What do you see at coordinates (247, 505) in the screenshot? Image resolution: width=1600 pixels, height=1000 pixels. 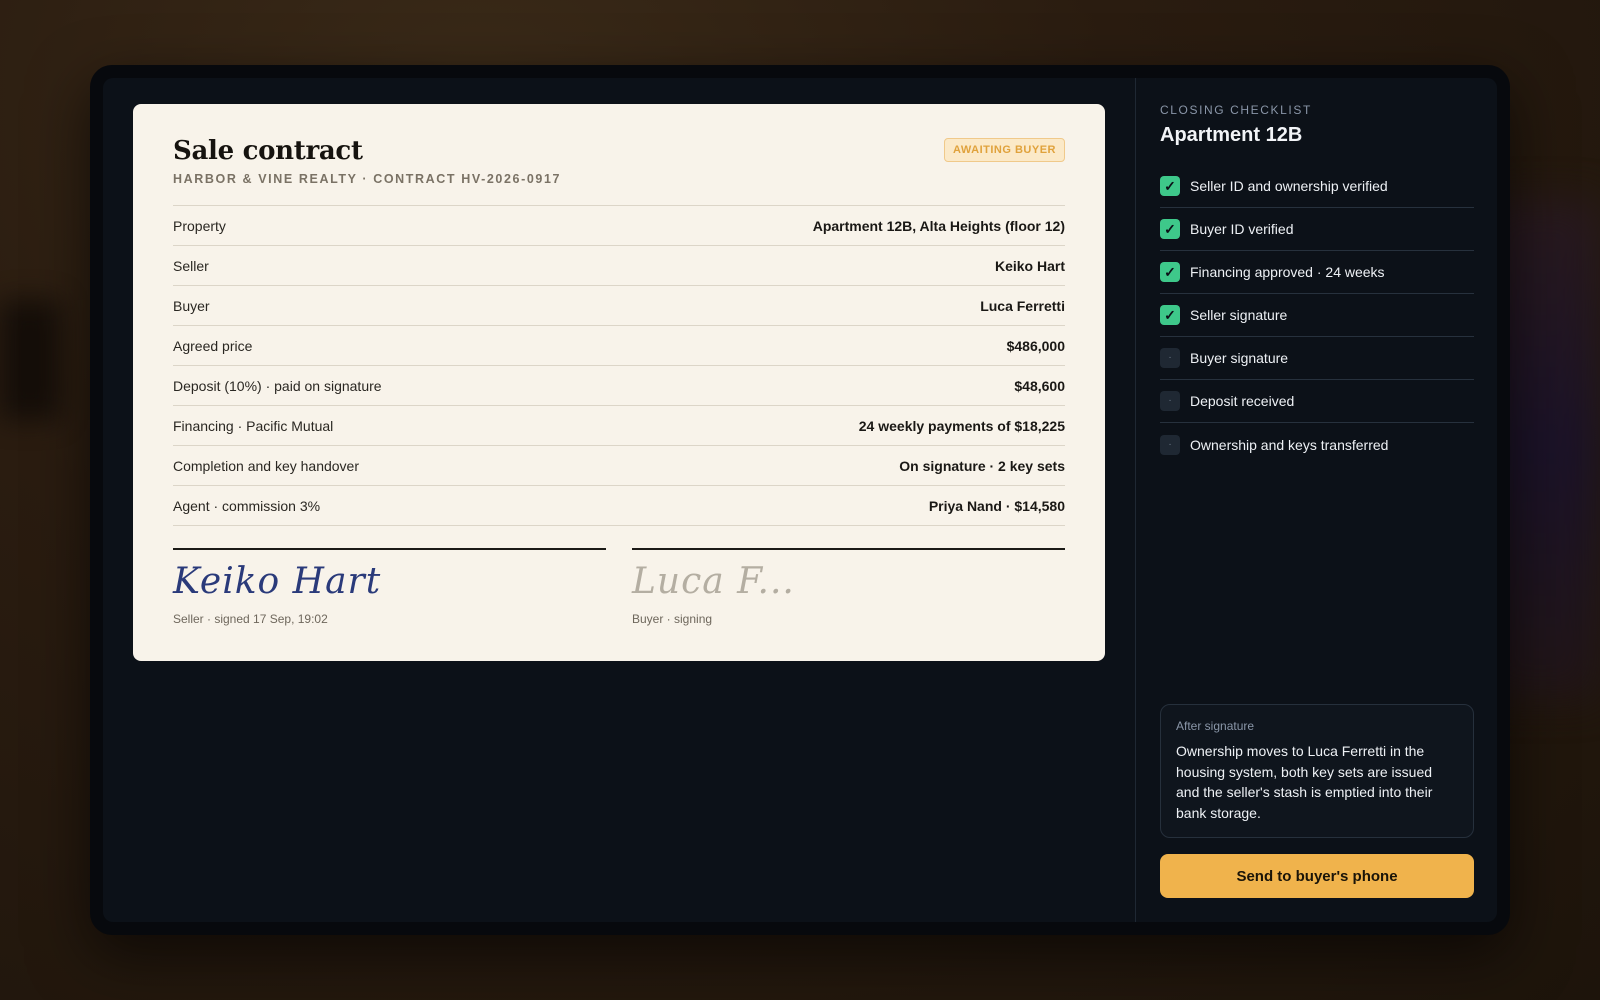 I see `term-label: Agent · commission 3%` at bounding box center [247, 505].